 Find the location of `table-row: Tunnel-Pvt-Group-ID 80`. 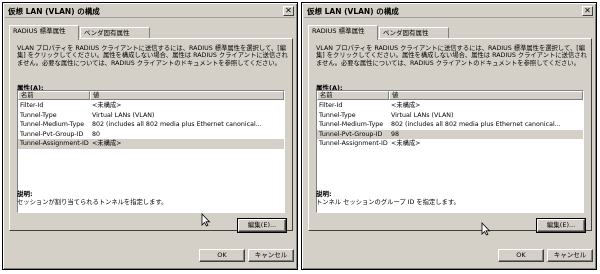

table-row: Tunnel-Pvt-Group-ID 80 is located at coordinates (151, 135).